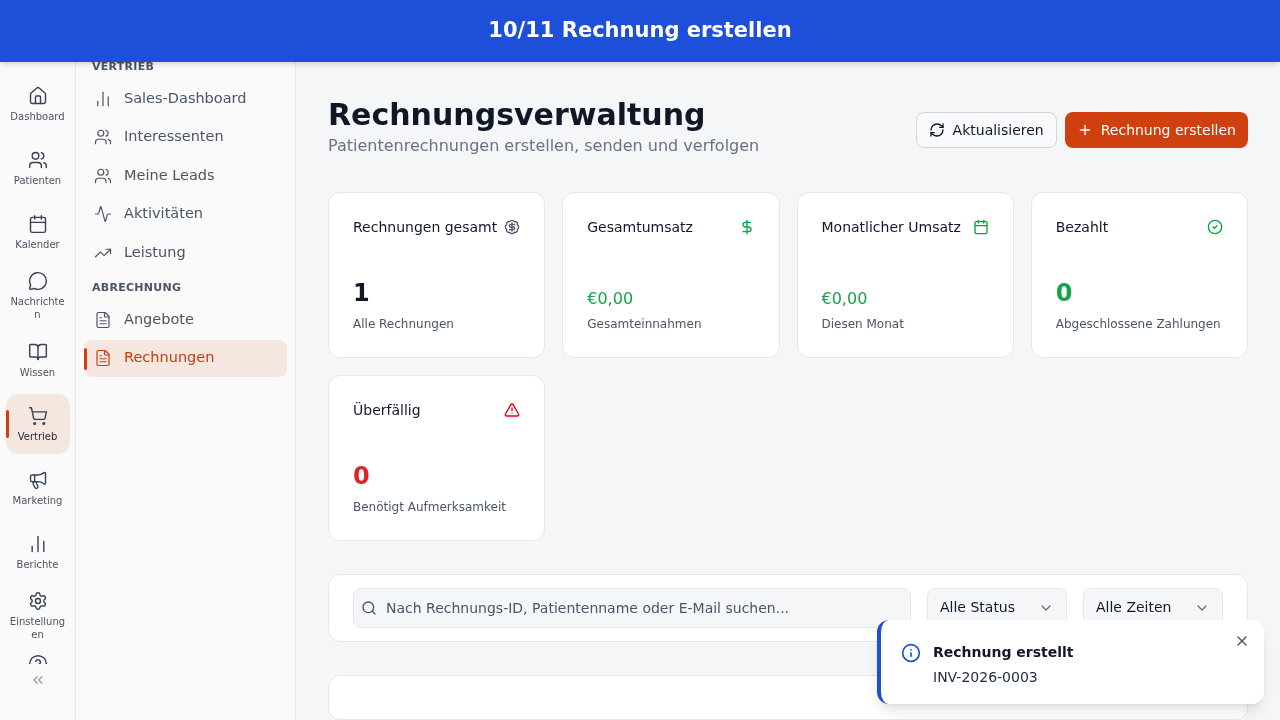  I want to click on rail-item: Dashboard, so click(37, 104).